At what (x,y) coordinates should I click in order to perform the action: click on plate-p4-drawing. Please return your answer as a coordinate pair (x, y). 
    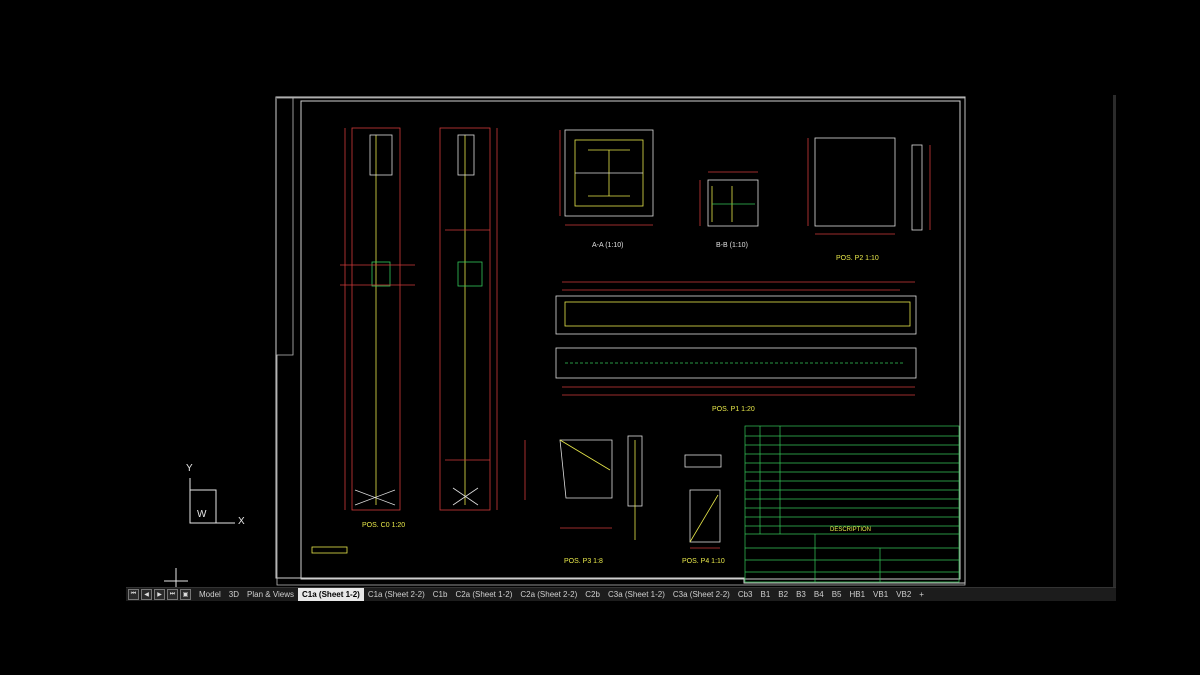
    Looking at the image, I should click on (703, 501).